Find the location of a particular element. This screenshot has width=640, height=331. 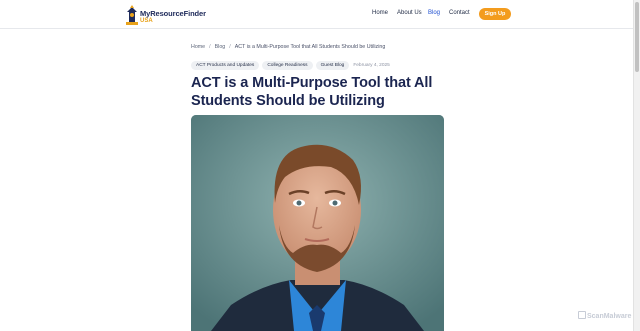

breadcrumb-blog: Blog is located at coordinates (220, 47).